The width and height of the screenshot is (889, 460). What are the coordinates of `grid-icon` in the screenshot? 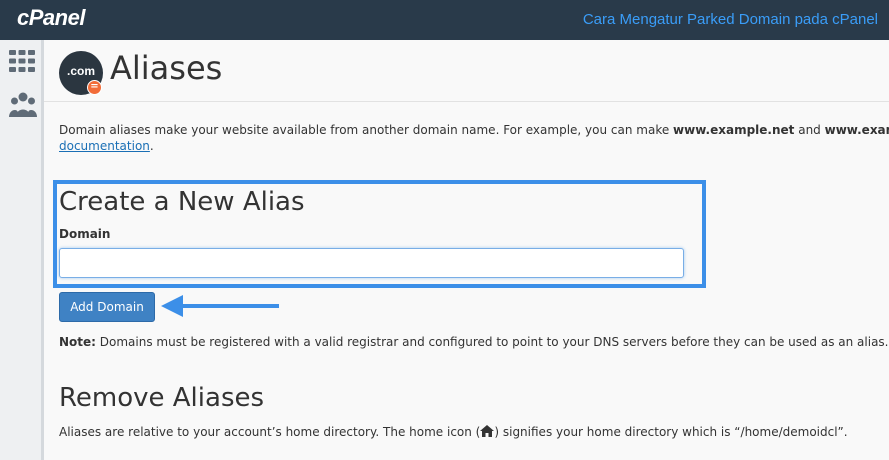 It's located at (22, 63).